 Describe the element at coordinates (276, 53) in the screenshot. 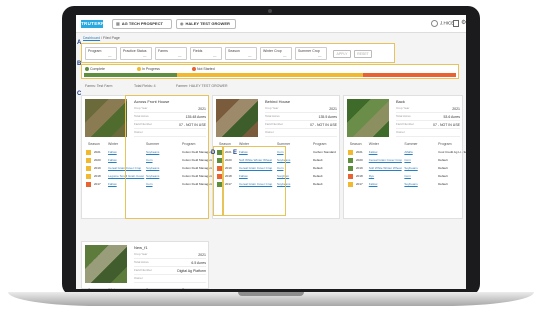

I see `filter-winter-crop: Winter Crop —` at that location.